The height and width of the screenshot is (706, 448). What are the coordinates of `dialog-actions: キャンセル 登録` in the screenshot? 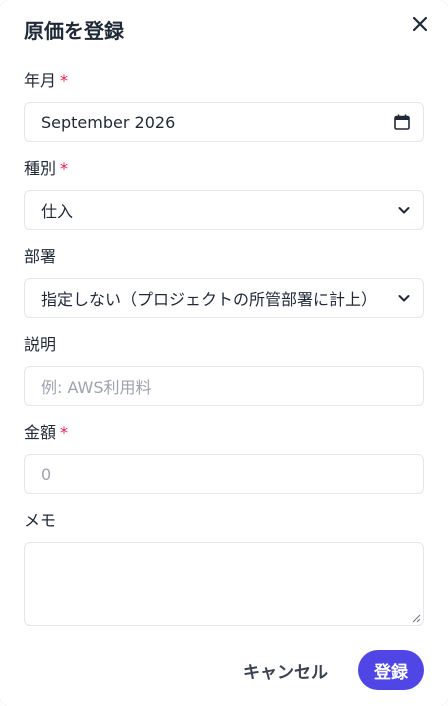 It's located at (325, 670).